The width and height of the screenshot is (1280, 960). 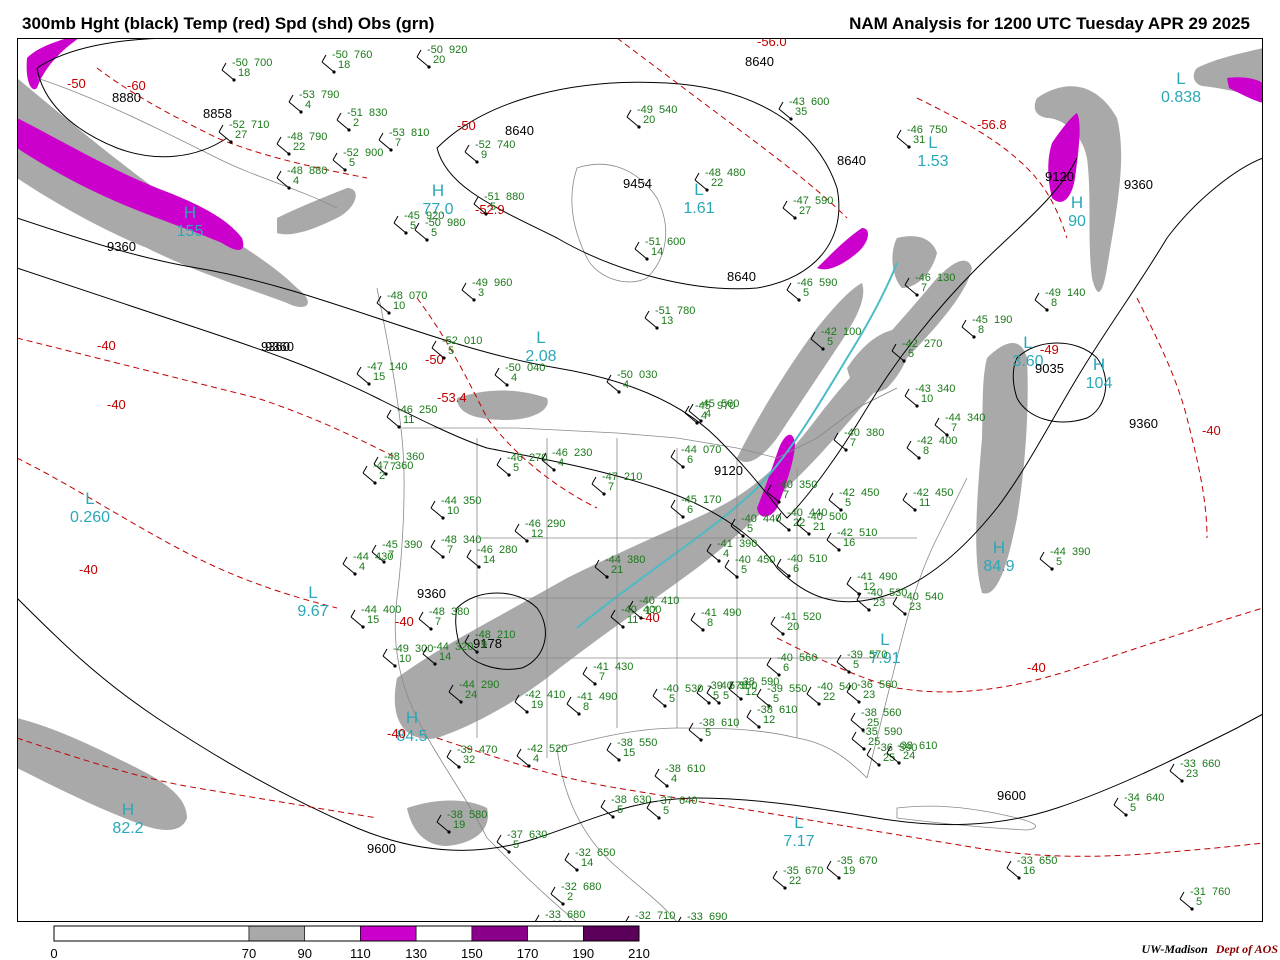 I want to click on station-height: 140, so click(x=1076, y=293).